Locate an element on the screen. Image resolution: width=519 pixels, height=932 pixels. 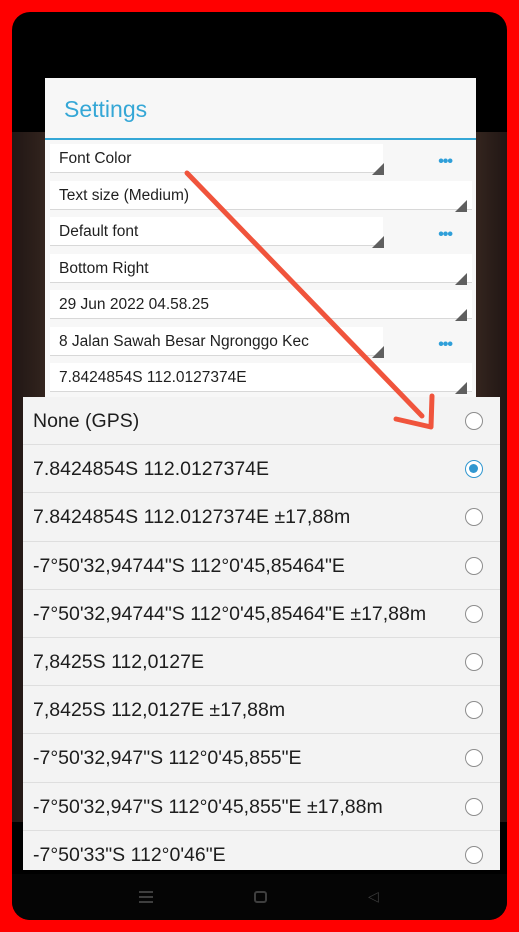
settings-title: Settings is located at coordinates (260, 109).